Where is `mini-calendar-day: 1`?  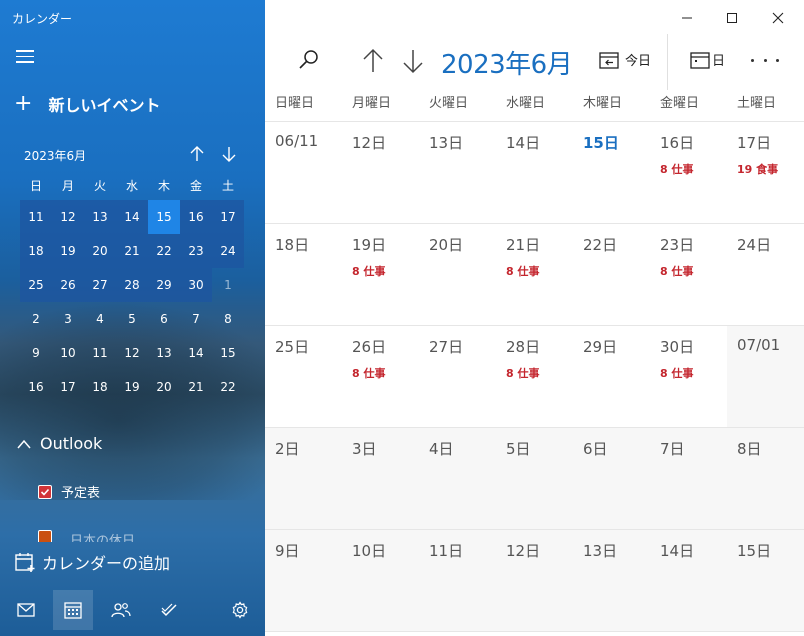 mini-calendar-day: 1 is located at coordinates (228, 285).